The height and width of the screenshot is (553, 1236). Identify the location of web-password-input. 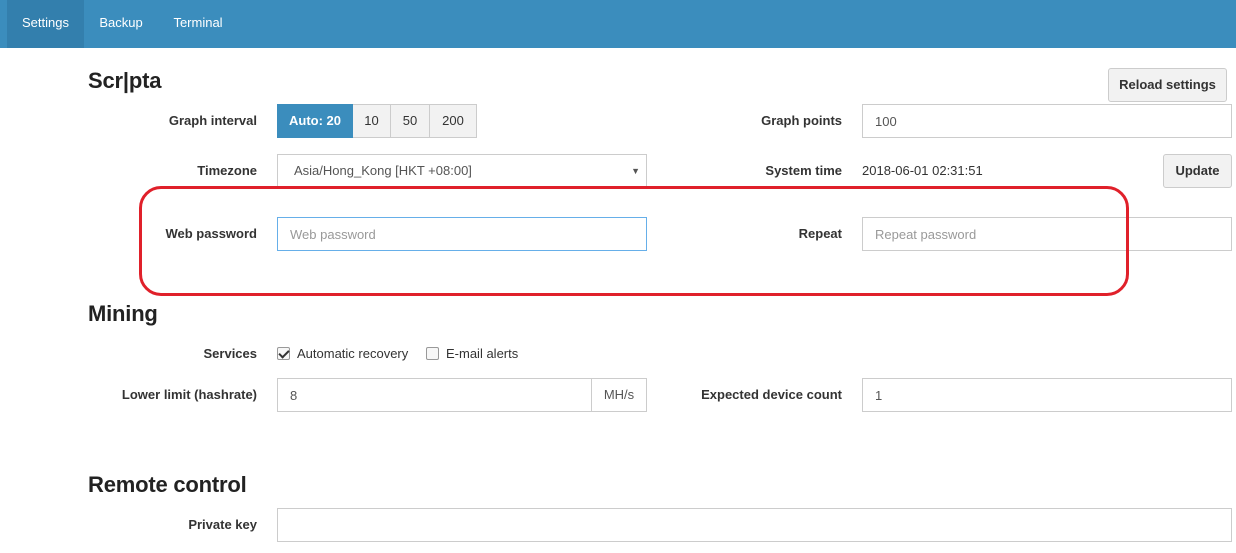
(462, 234).